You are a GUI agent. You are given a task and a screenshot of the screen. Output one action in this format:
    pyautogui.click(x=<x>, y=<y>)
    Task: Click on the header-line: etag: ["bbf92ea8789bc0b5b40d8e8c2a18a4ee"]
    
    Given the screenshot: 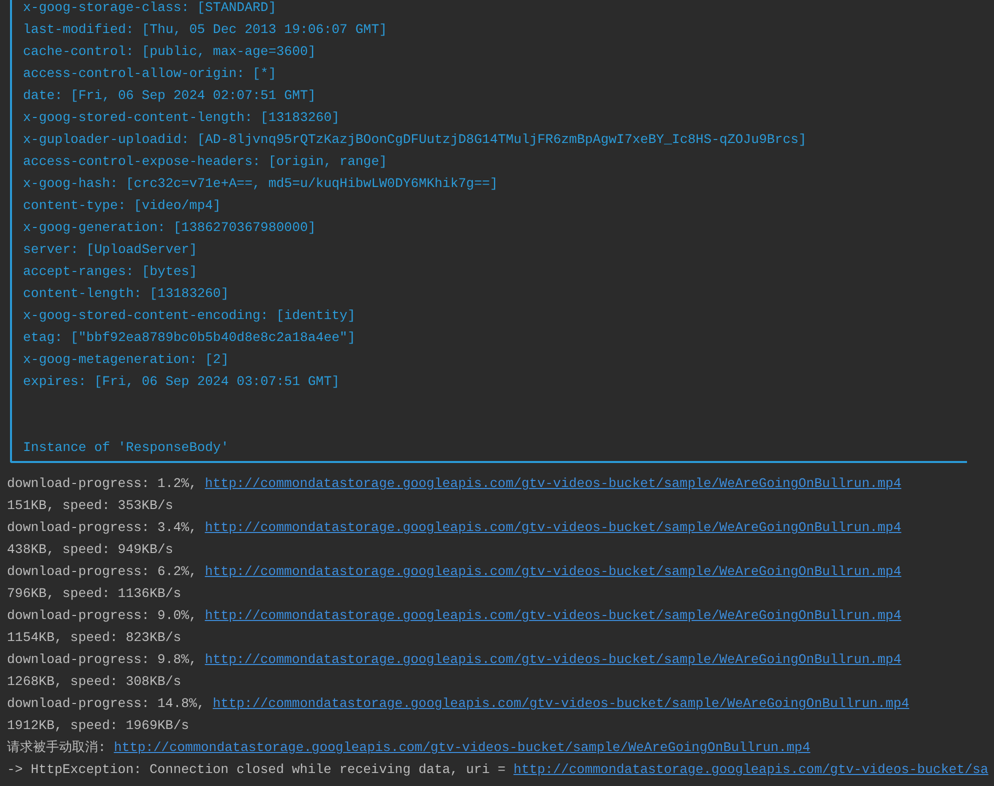 What is the action you would take?
    pyautogui.click(x=189, y=337)
    